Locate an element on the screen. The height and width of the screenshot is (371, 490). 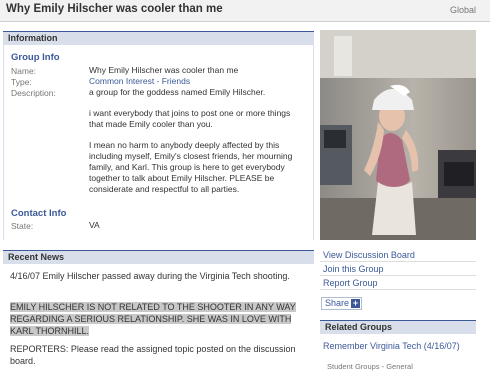
state-value: VA is located at coordinates (94, 225).